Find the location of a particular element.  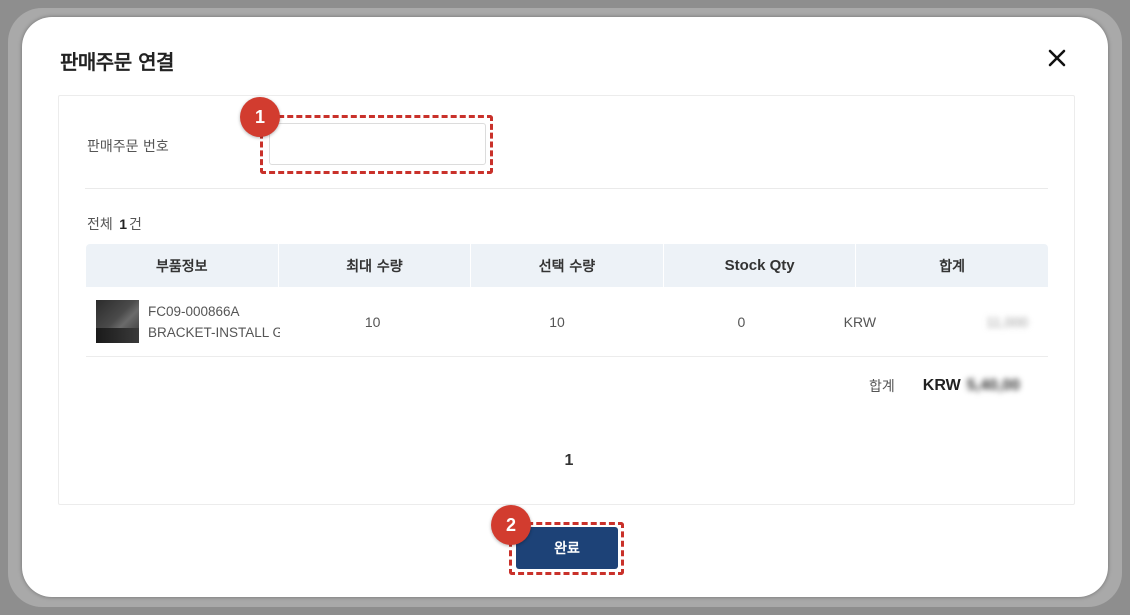

step-badge-1: 1 is located at coordinates (260, 117).